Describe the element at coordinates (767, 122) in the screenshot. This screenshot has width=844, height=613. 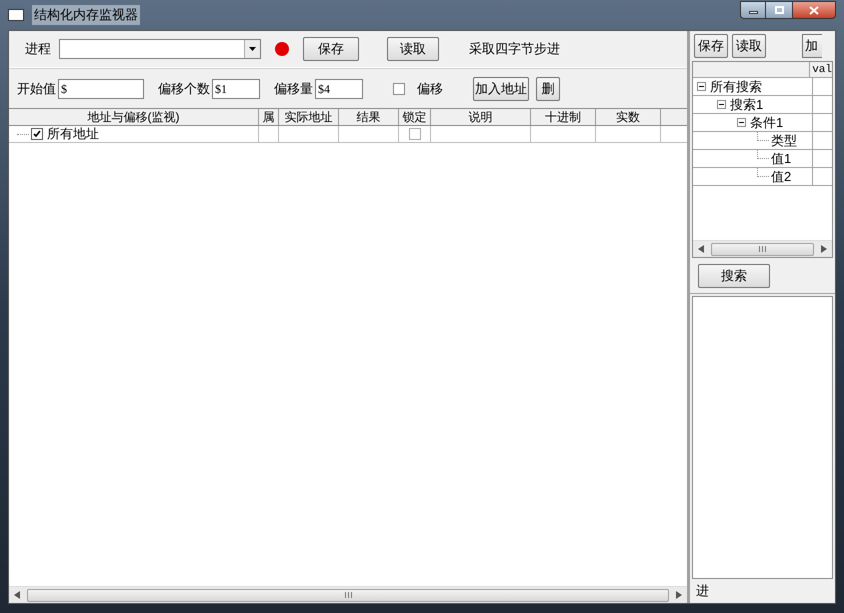
I see `tree-item: 条件1` at that location.